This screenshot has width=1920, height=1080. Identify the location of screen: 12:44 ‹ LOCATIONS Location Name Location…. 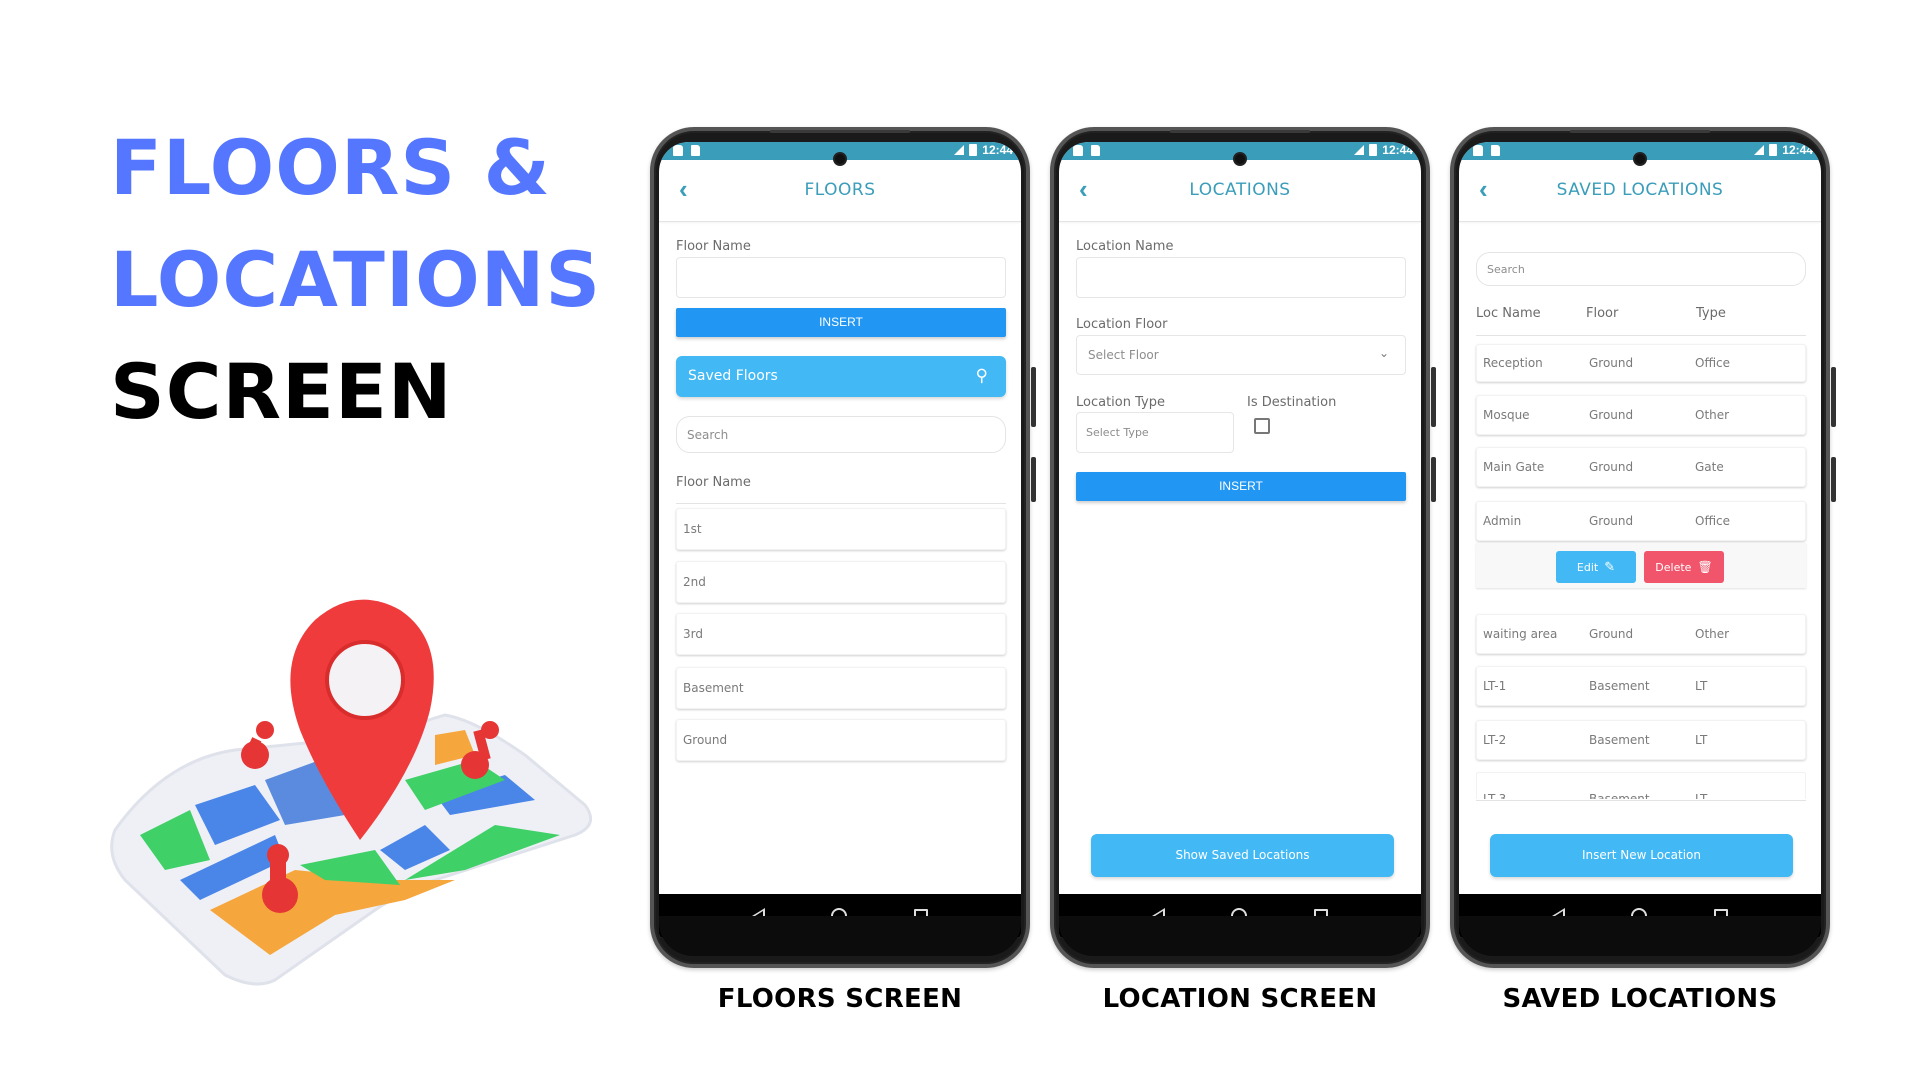
(1240, 540).